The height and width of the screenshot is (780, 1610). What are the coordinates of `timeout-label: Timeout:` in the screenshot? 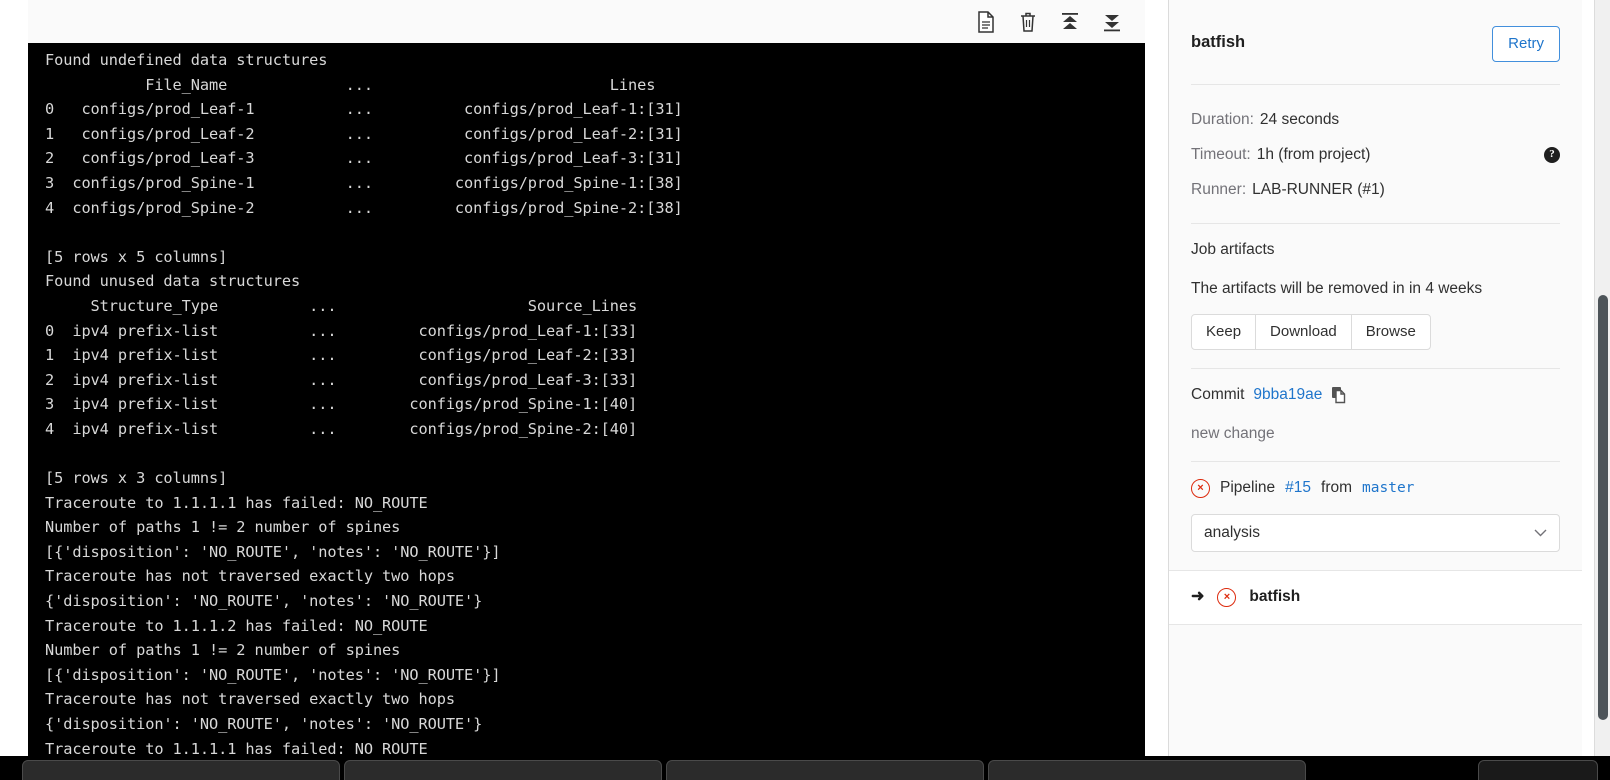 It's located at (1221, 154).